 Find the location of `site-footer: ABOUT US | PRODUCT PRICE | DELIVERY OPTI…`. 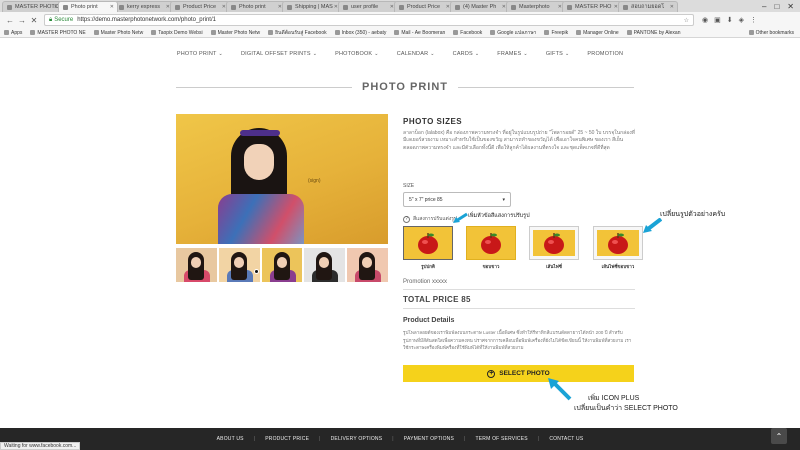

site-footer: ABOUT US | PRODUCT PRICE | DELIVERY OPTI… is located at coordinates (400, 439).